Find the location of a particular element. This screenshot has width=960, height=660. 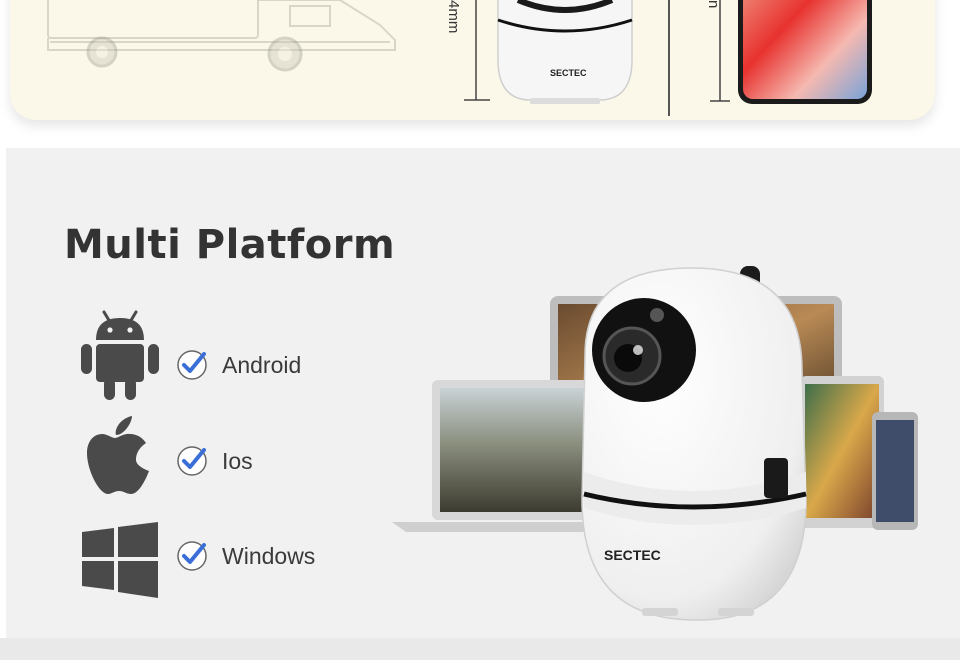

android-icon is located at coordinates (120, 355).